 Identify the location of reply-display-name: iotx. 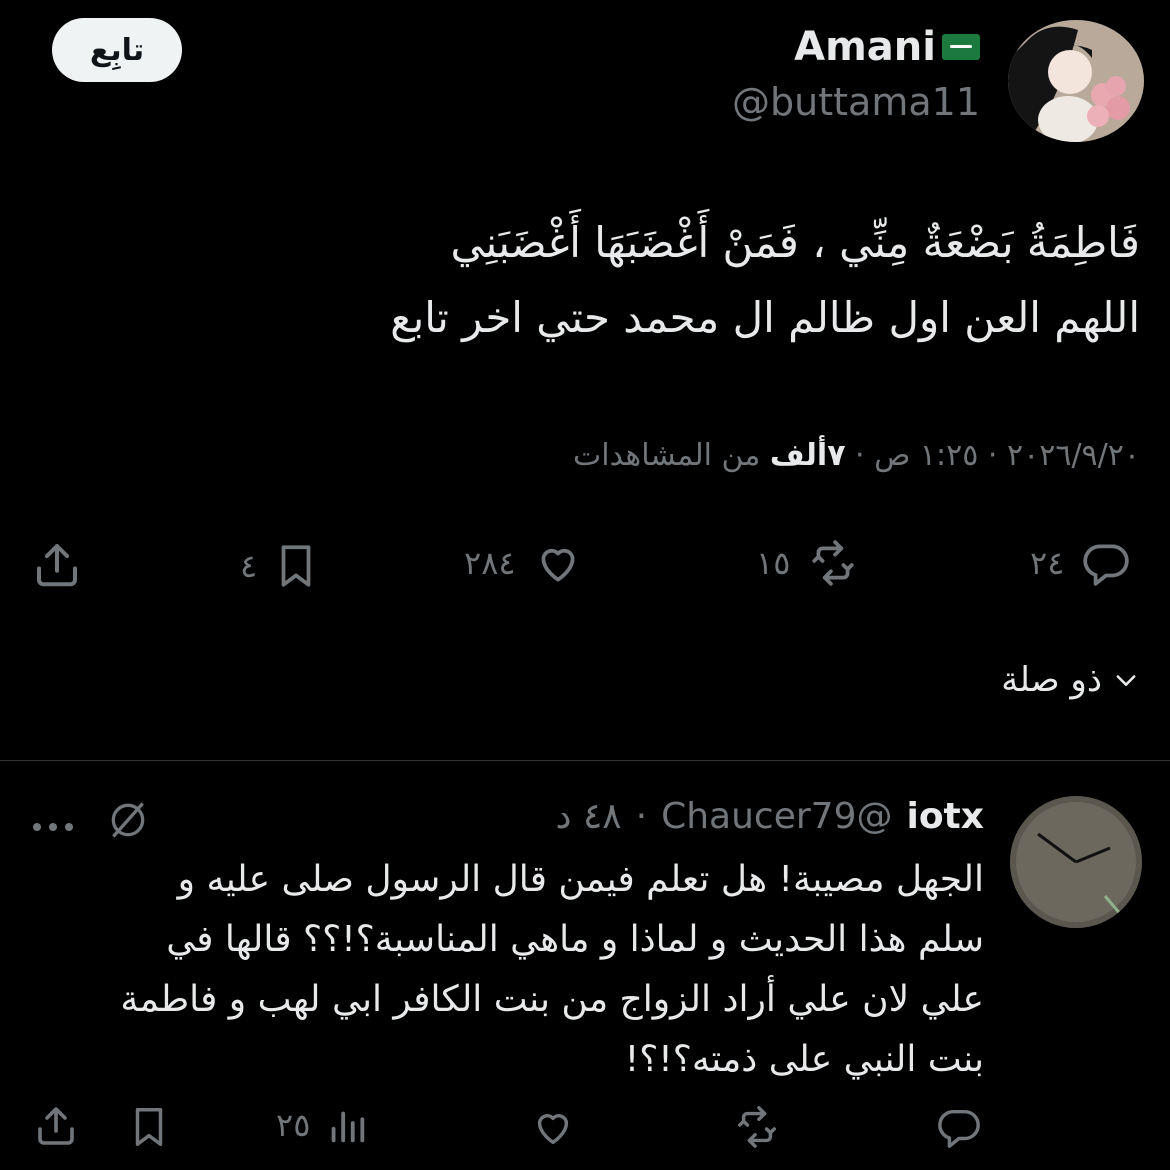
(945, 816).